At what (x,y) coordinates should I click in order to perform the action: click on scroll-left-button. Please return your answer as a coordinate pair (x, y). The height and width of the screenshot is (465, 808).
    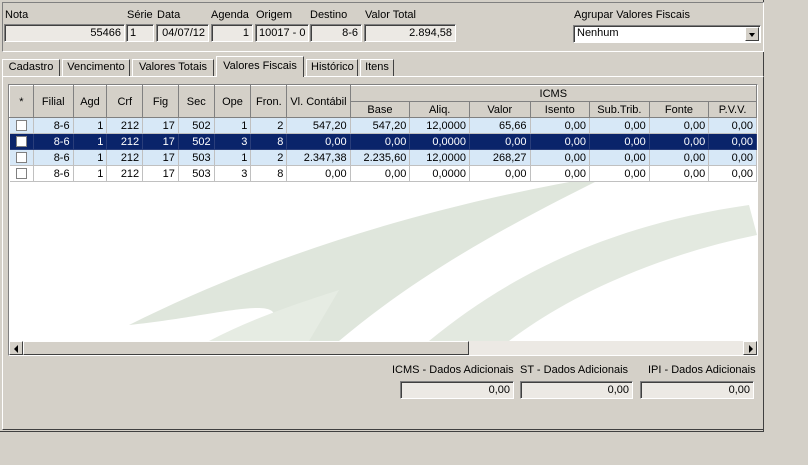
    Looking at the image, I should click on (16, 348).